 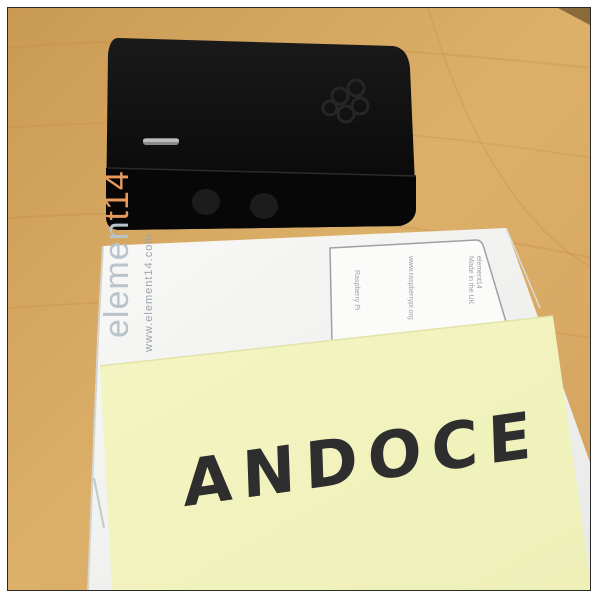 I want to click on element14-brand-text: element14, so click(x=117, y=254).